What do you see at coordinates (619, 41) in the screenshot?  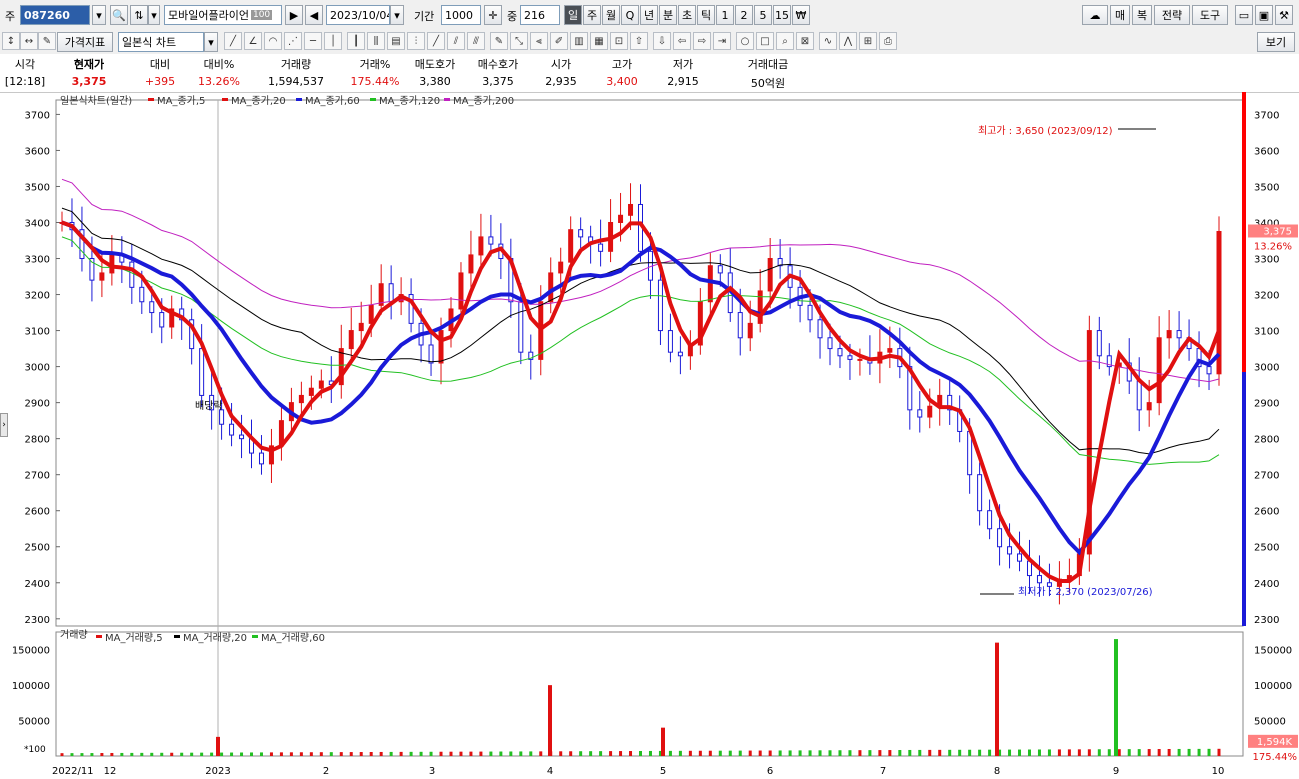 I see `draw-tool-icon-19: ⊡` at bounding box center [619, 41].